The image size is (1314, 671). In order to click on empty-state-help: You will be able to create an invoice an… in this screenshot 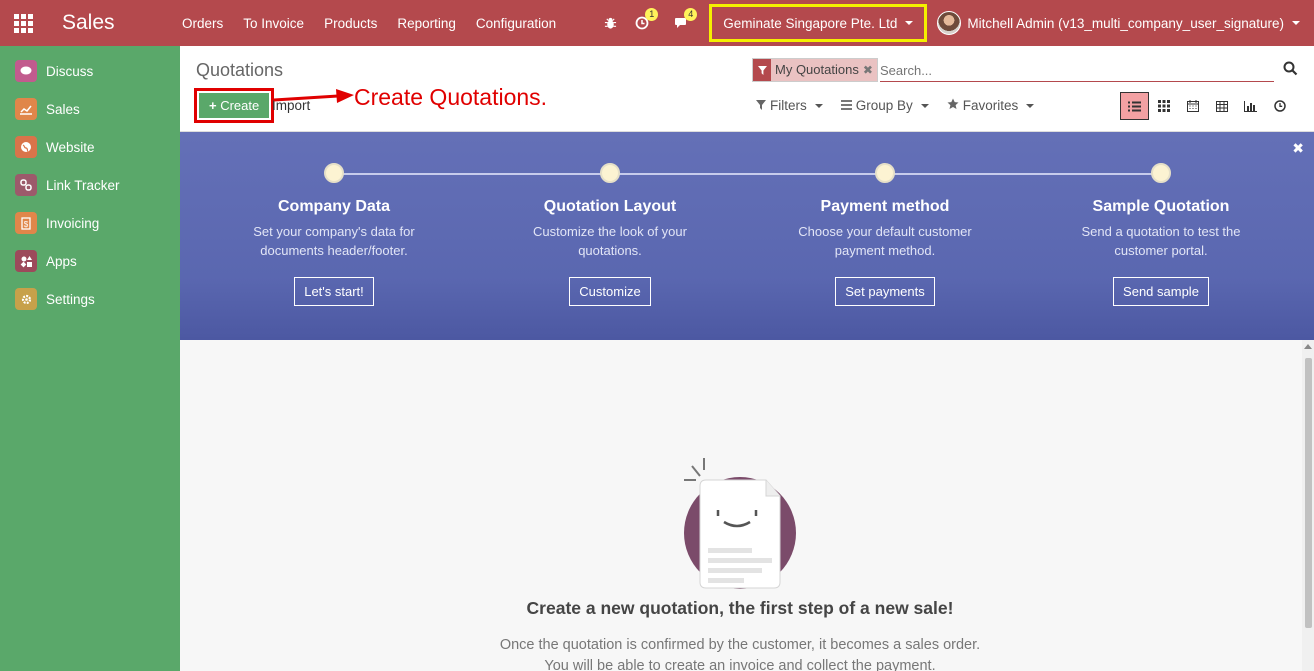, I will do `click(740, 664)`.